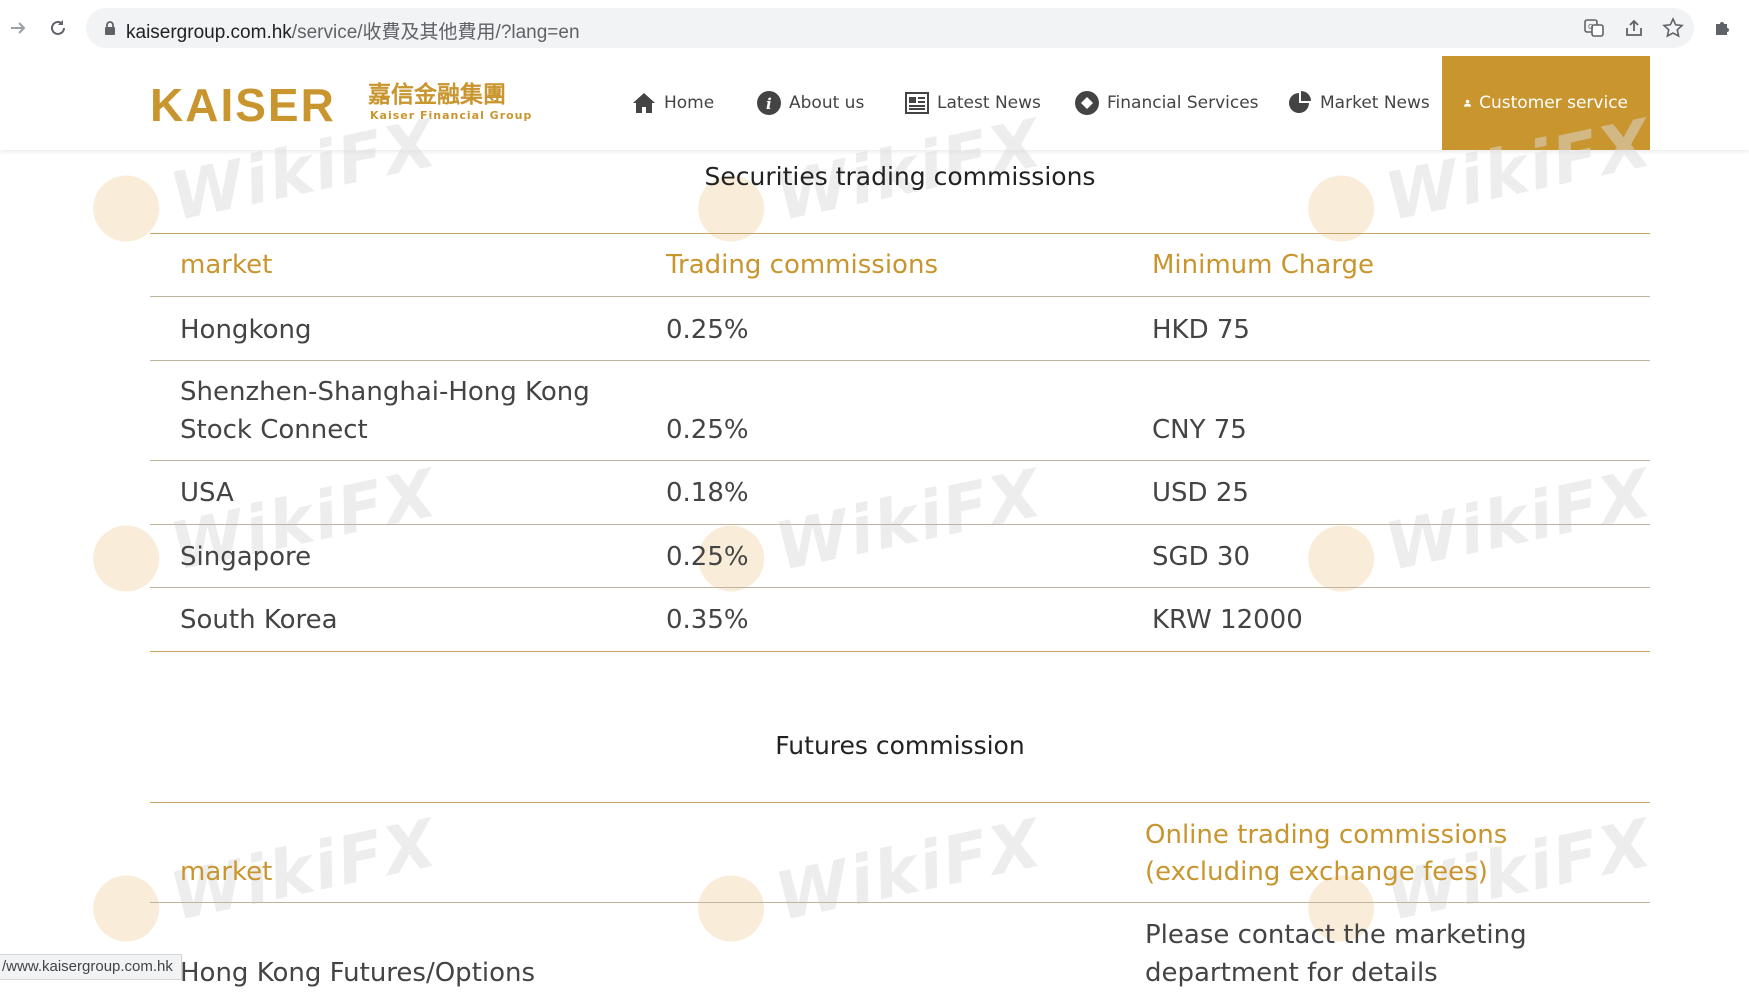  Describe the element at coordinates (385, 392) in the screenshot. I see `cell-market-line1: Shenzhen-Shanghai-Hong Kong` at that location.